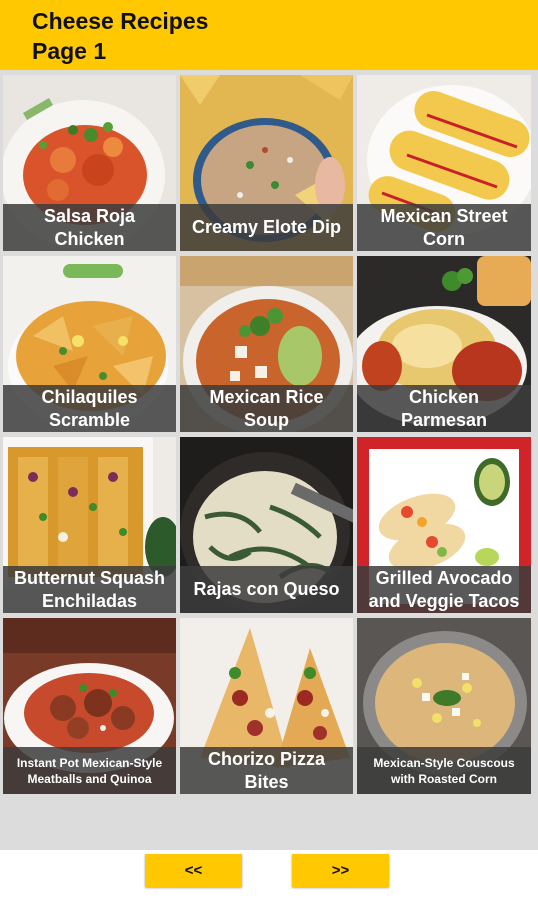 Image resolution: width=538 pixels, height=900 pixels. Describe the element at coordinates (266, 525) in the screenshot. I see `recipe-card-rajas-con-queso: Rajas con Queso` at that location.